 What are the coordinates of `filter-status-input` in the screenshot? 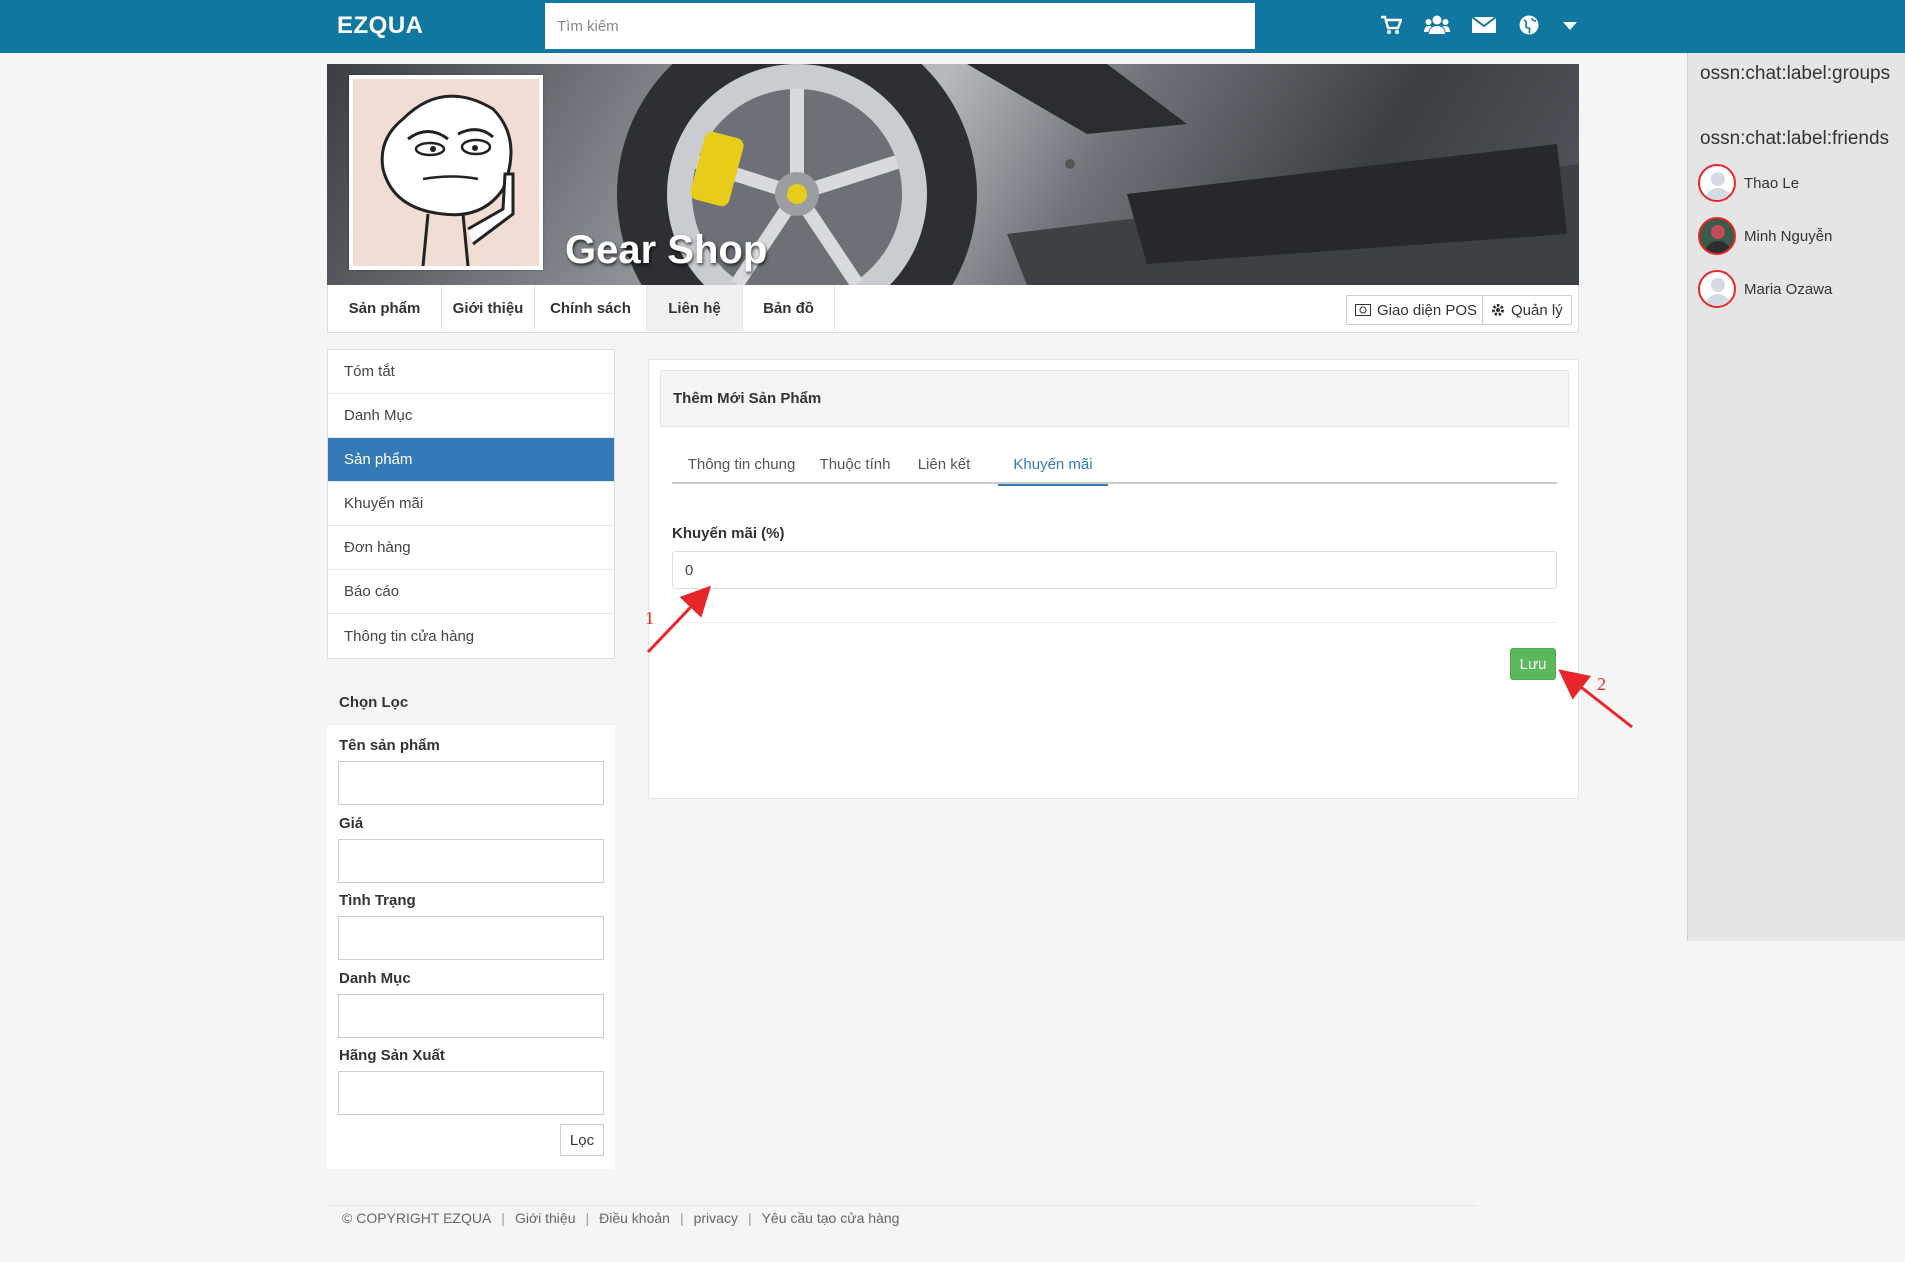 It's located at (471, 938).